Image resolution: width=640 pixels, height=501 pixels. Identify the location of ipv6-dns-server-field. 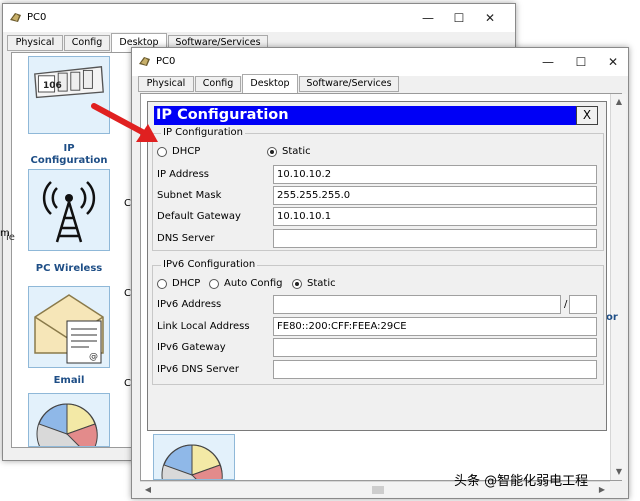
(435, 369).